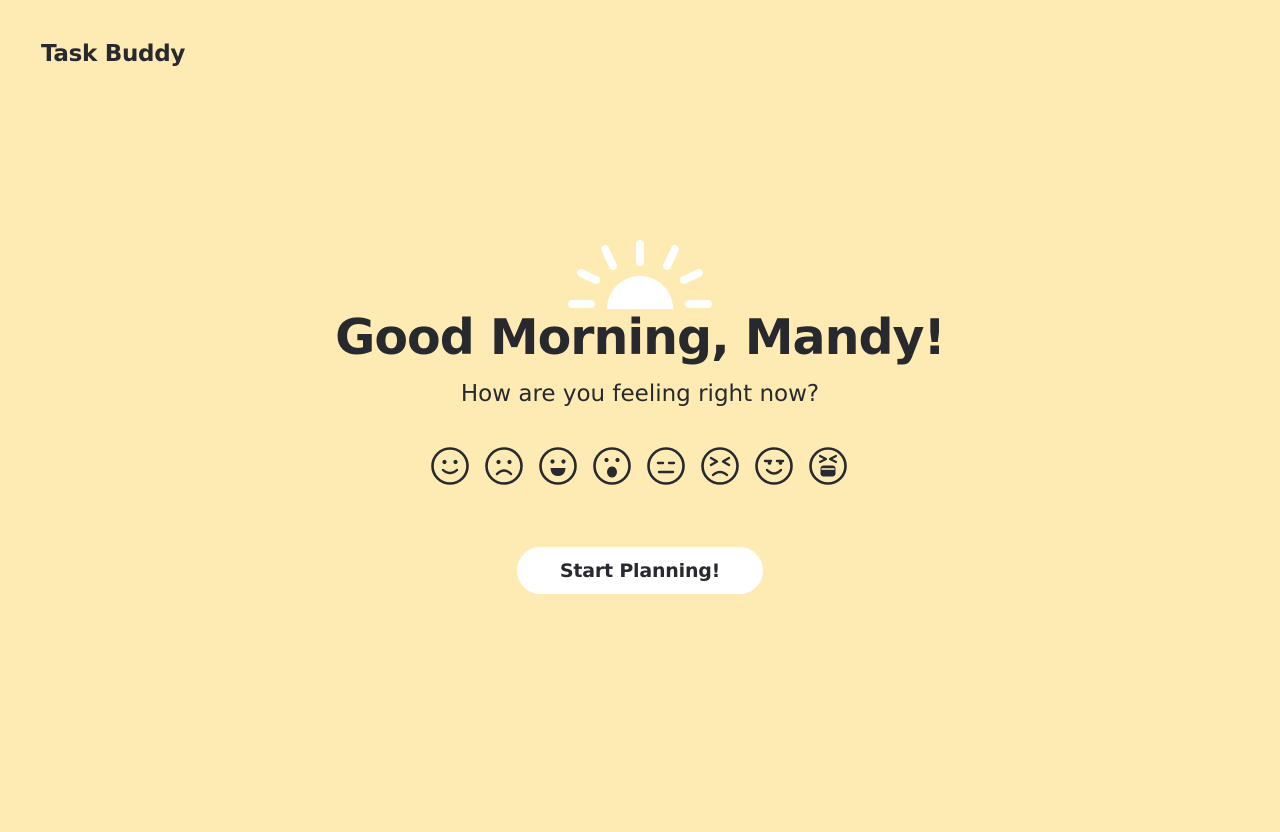 This screenshot has width=1280, height=832. I want to click on mood-prompt: How are you feeling right now?, so click(640, 394).